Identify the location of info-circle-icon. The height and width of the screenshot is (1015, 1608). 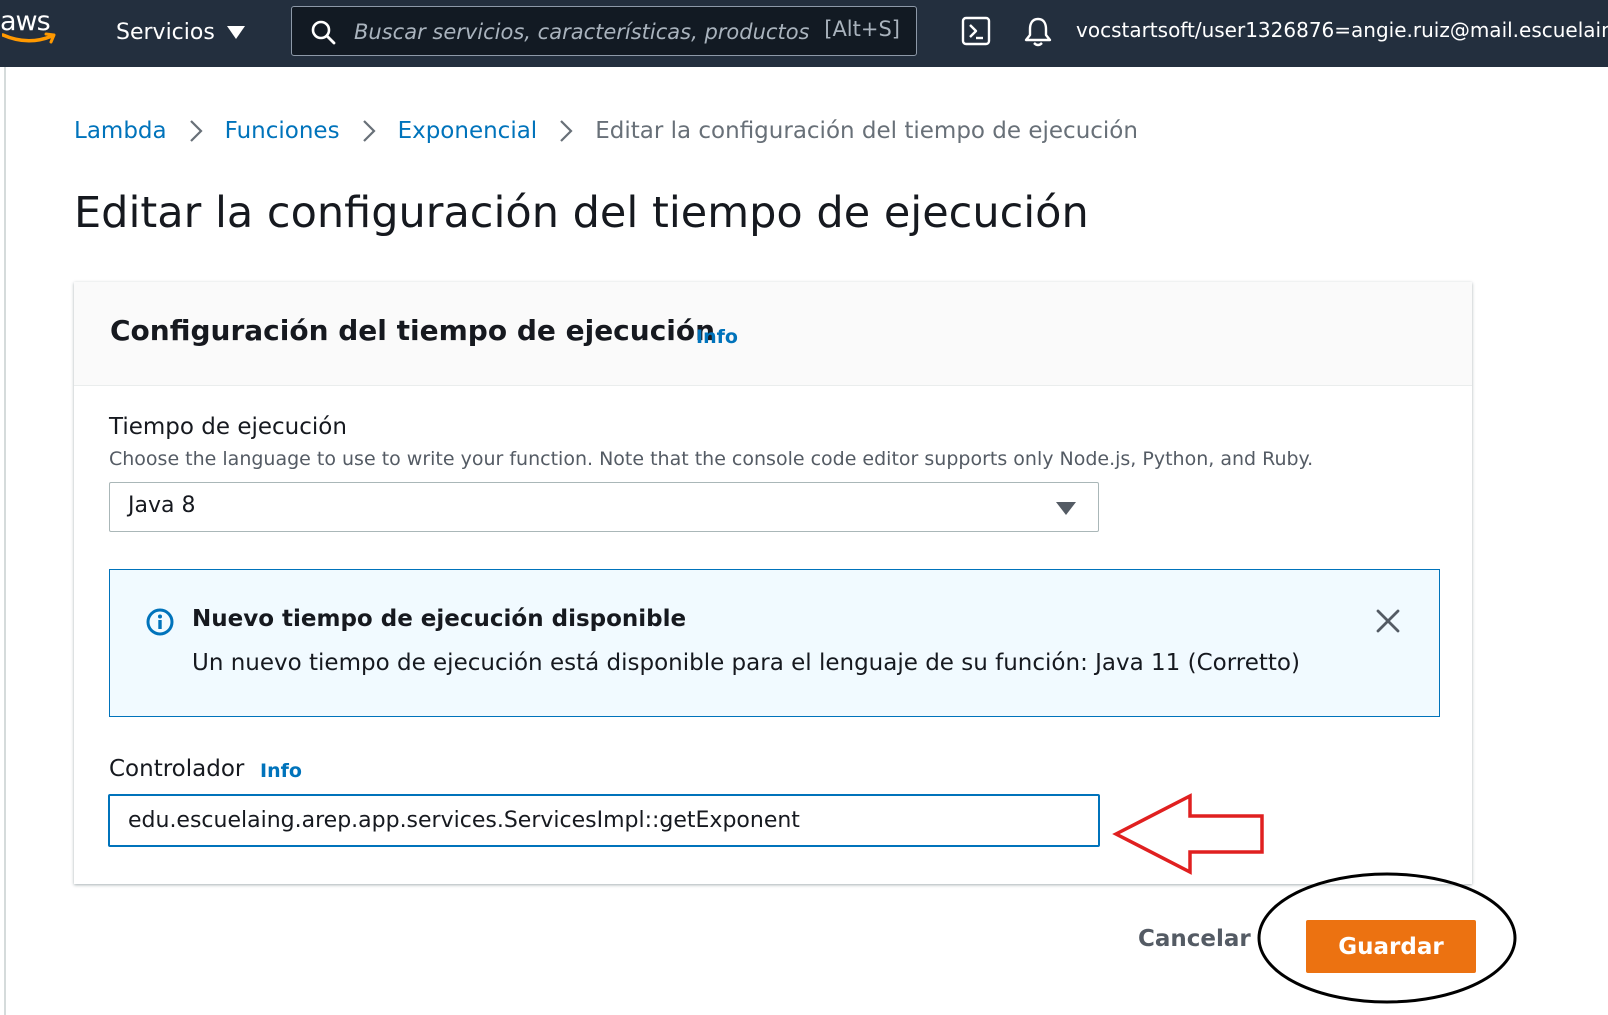
(160, 622).